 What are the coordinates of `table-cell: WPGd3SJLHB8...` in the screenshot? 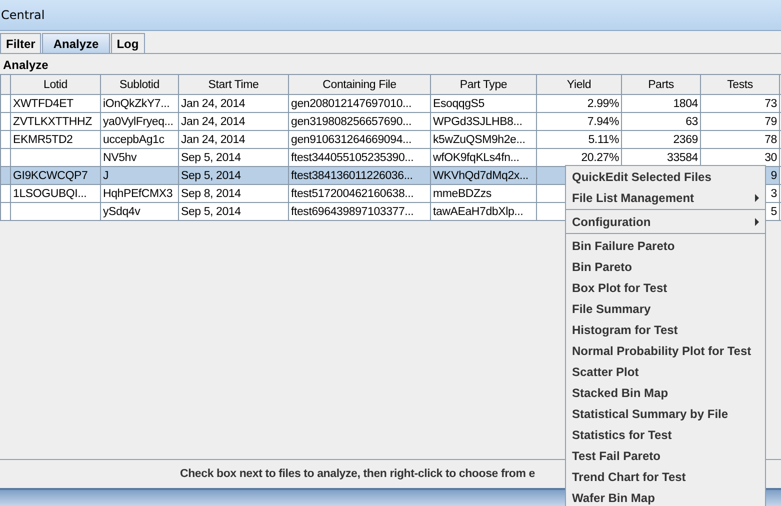 It's located at (483, 121).